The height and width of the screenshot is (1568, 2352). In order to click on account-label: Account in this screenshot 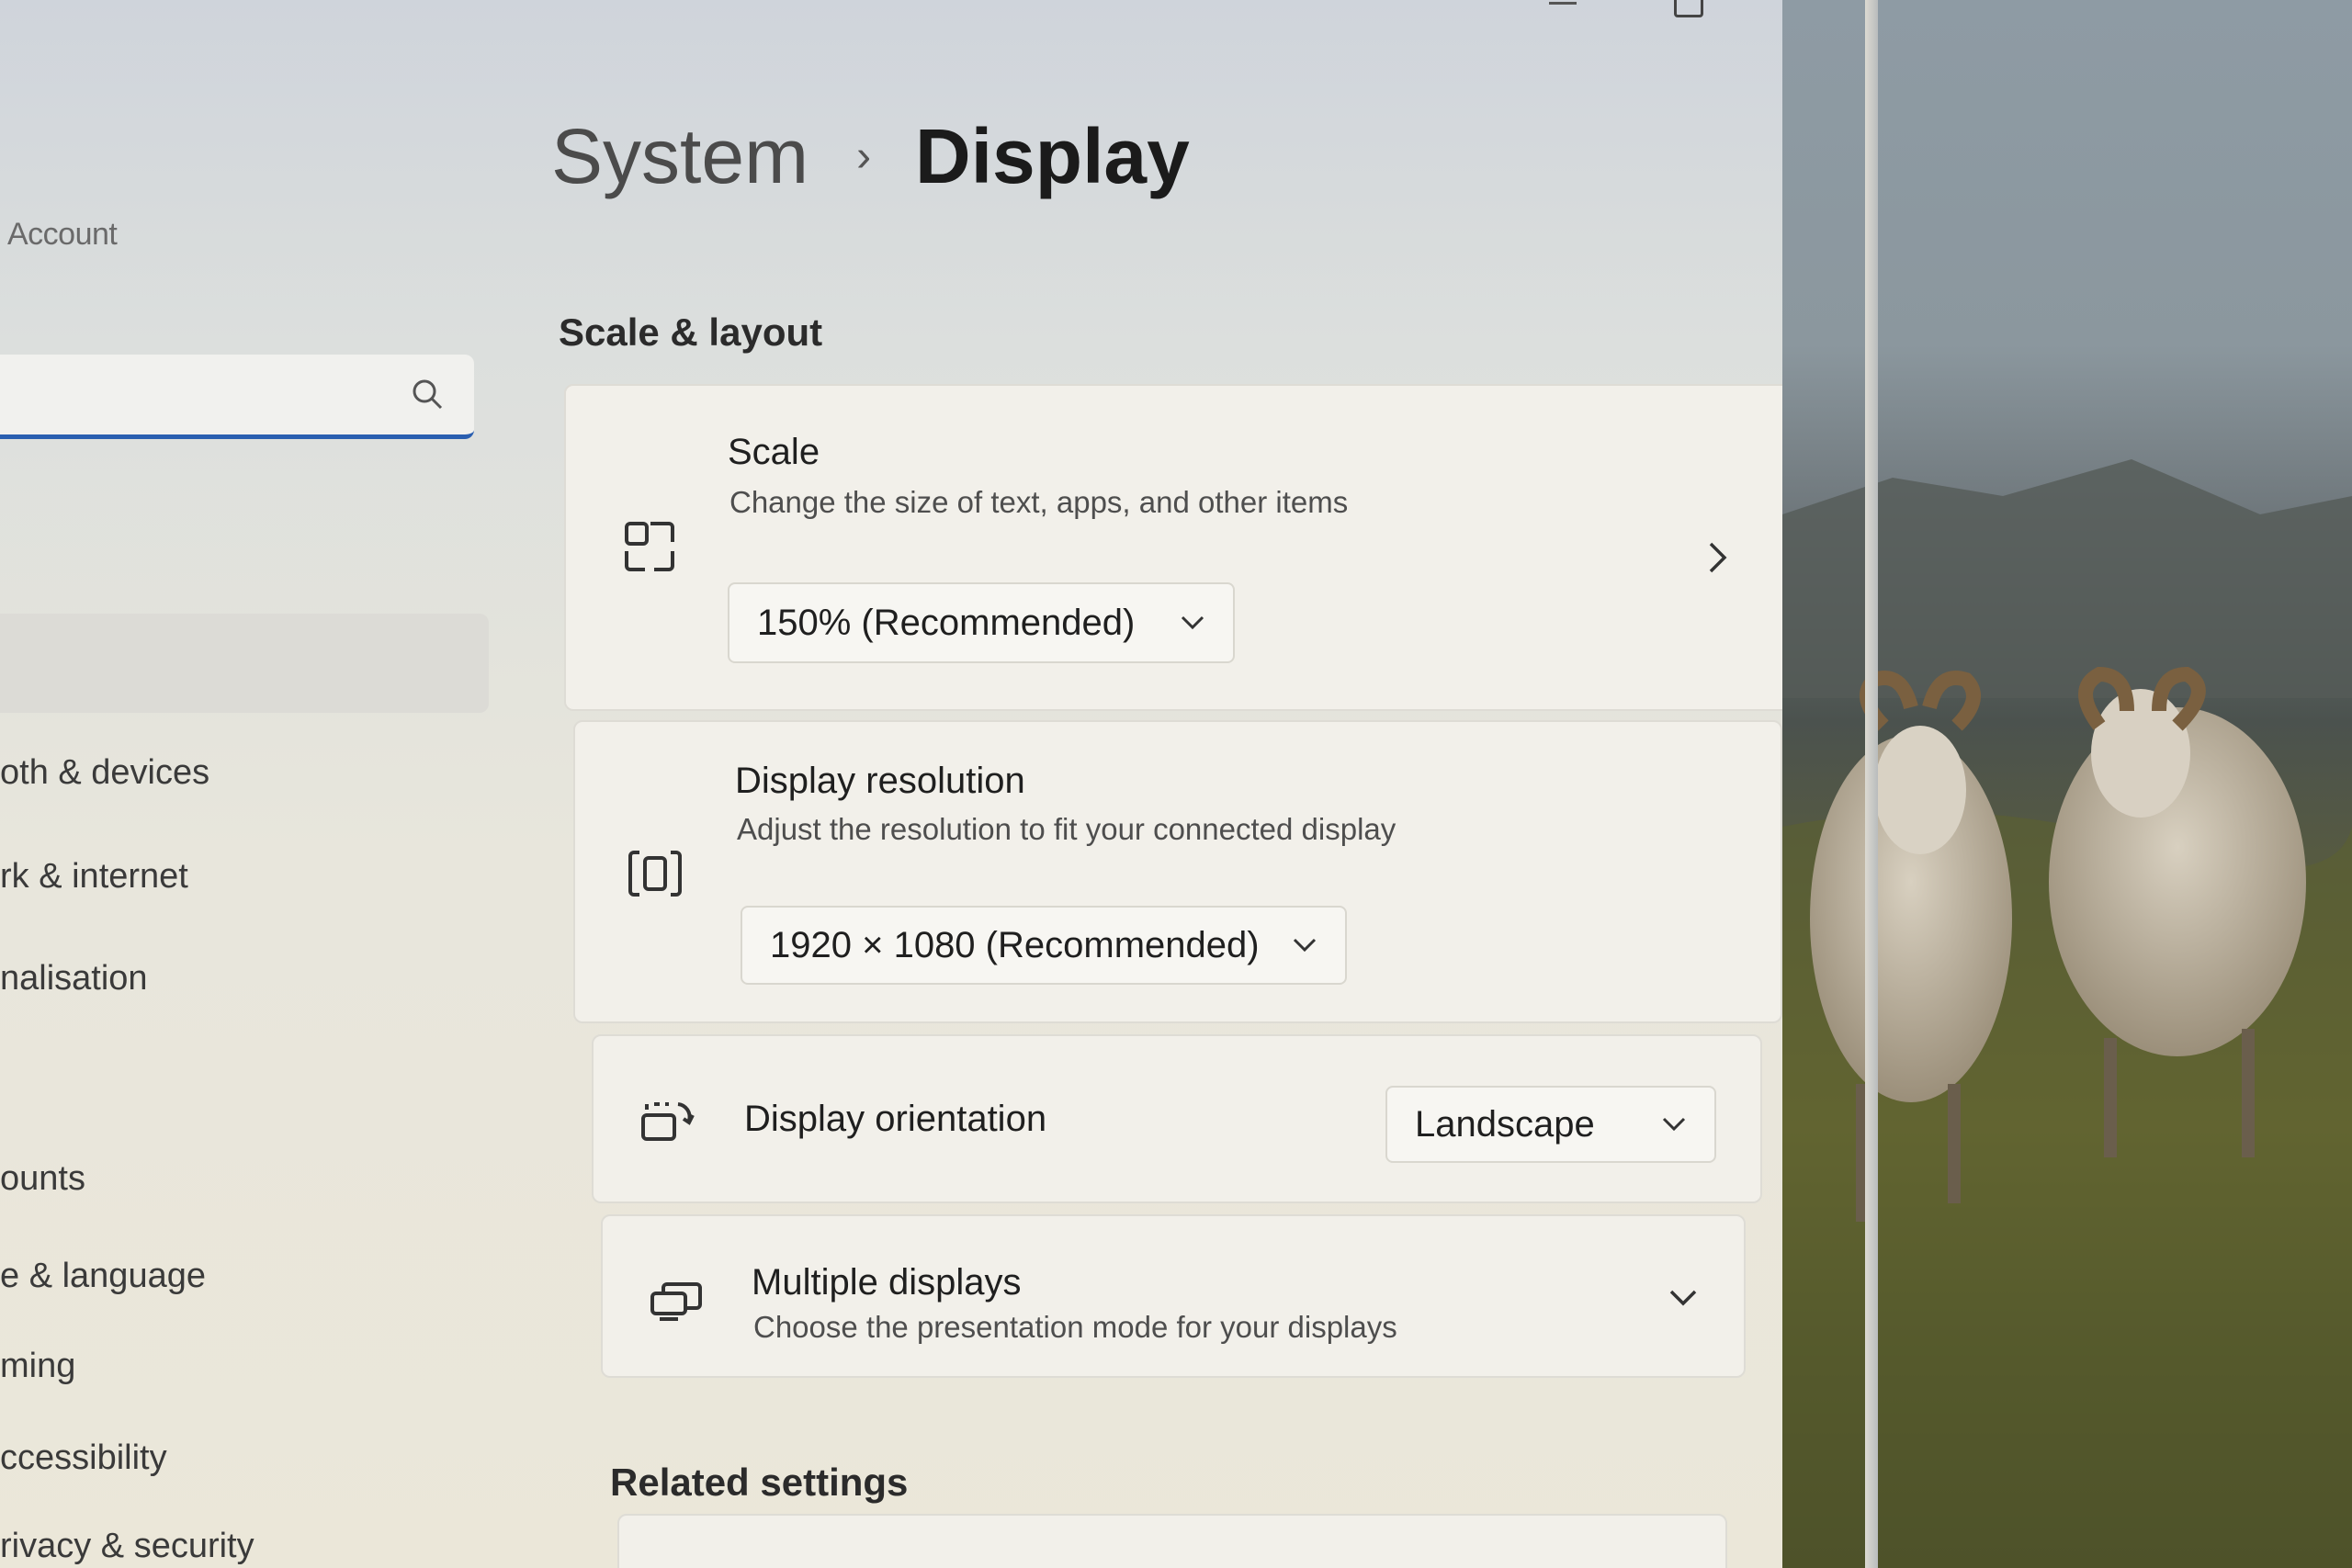, I will do `click(63, 235)`.